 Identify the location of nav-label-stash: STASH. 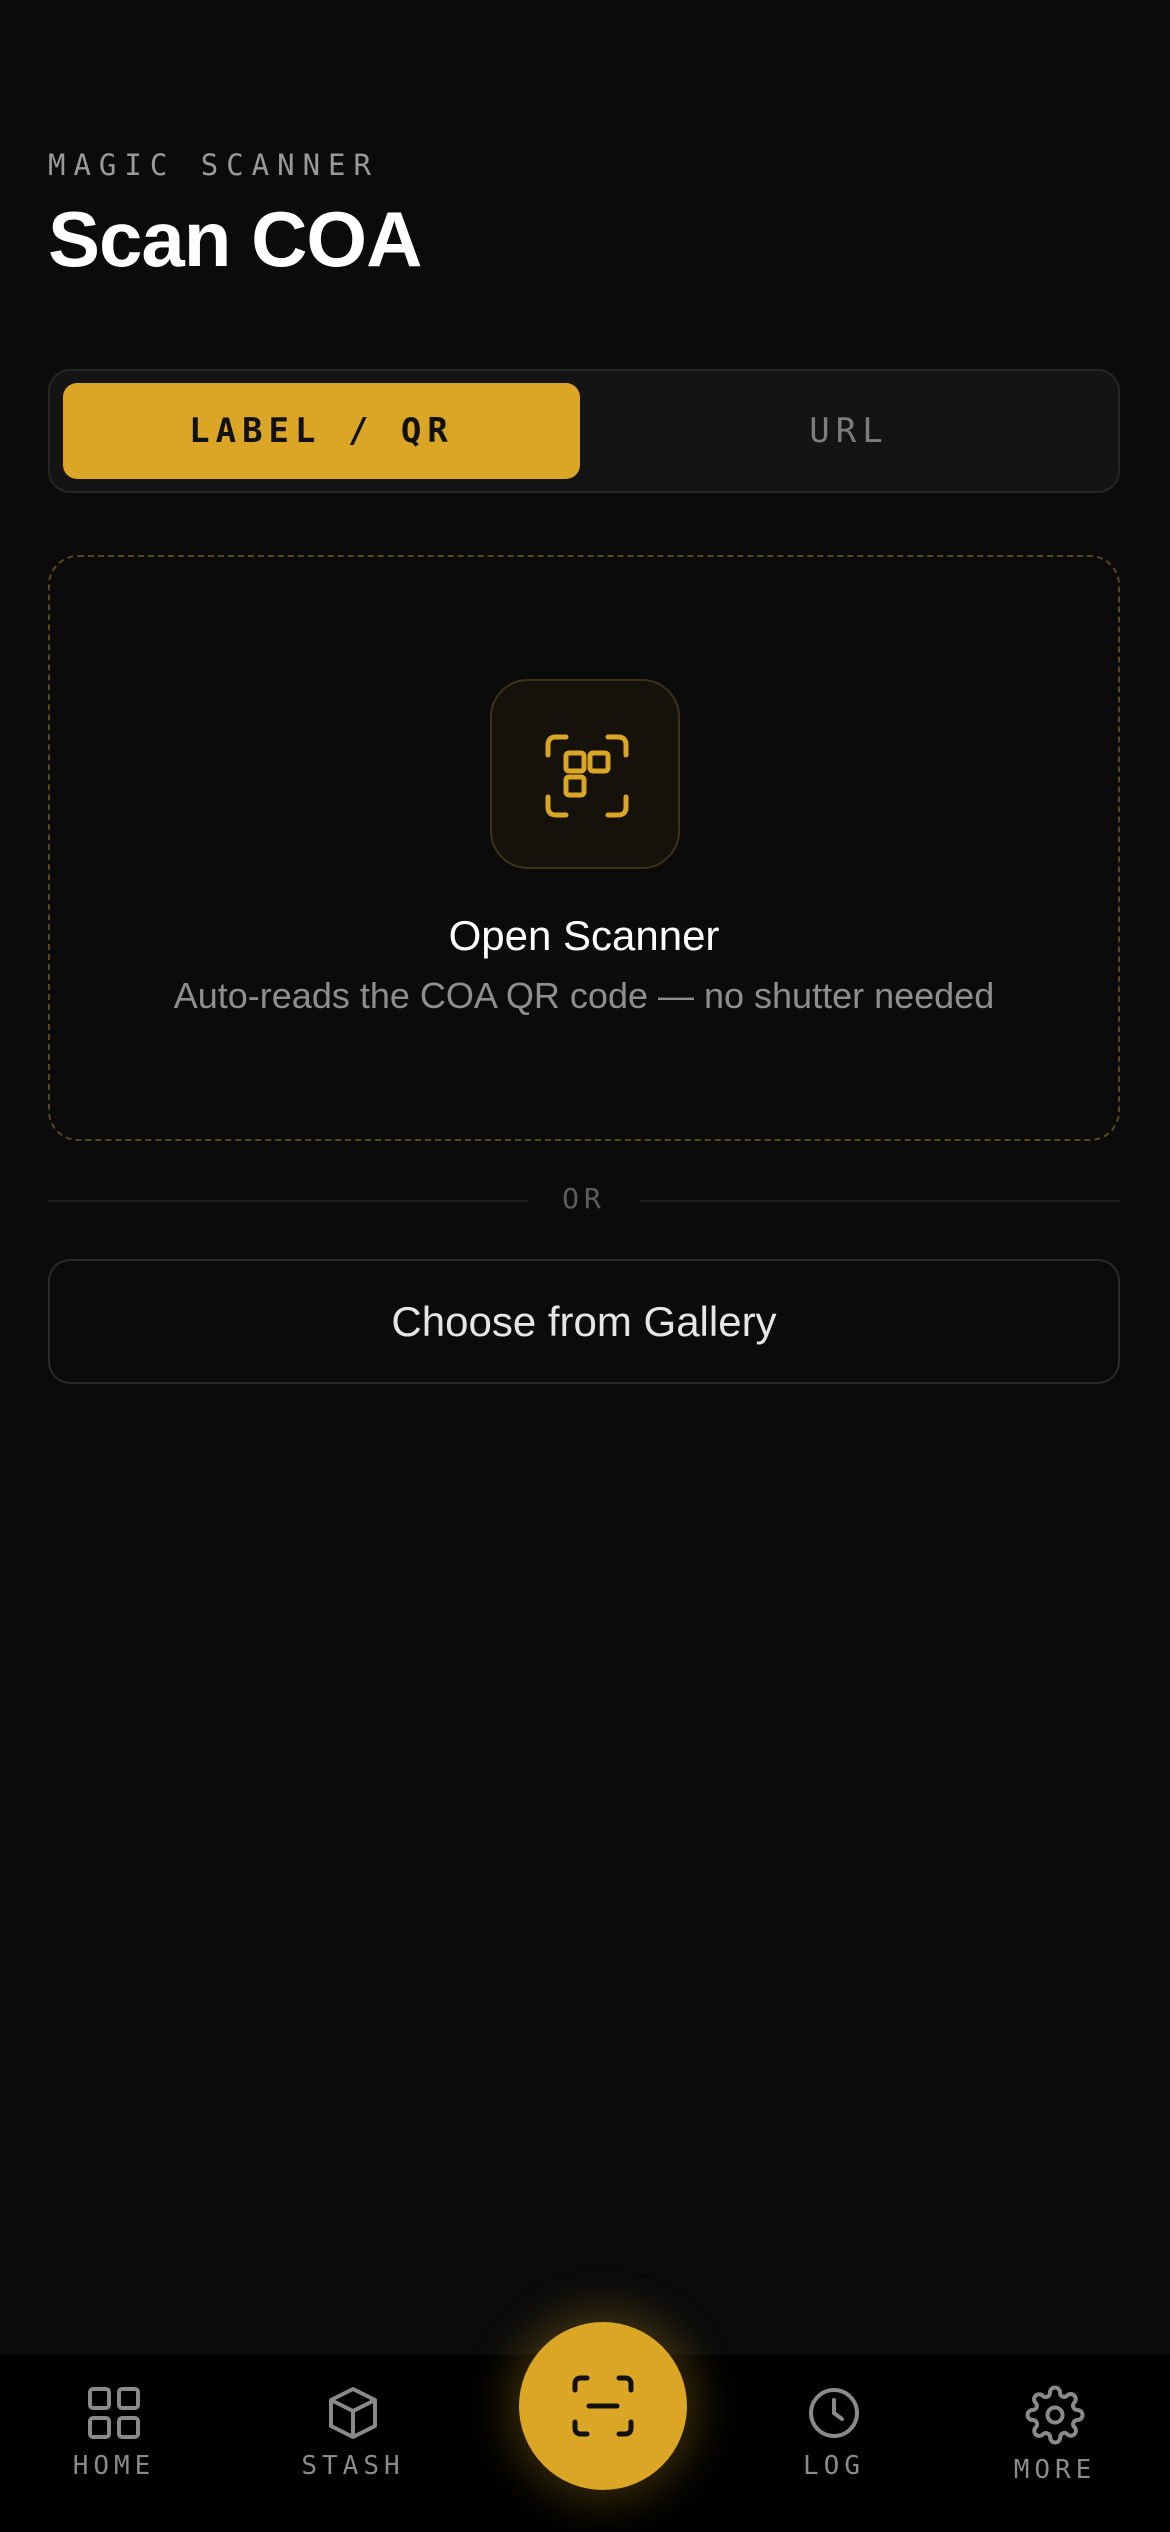
(353, 2466).